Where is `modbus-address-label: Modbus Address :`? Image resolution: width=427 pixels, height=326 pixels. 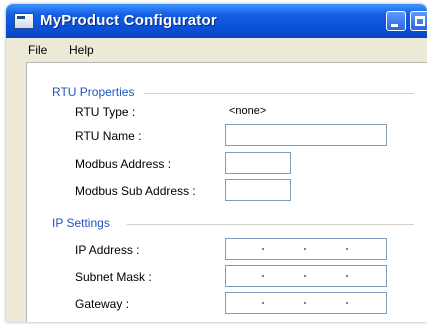 modbus-address-label: Modbus Address : is located at coordinates (123, 164).